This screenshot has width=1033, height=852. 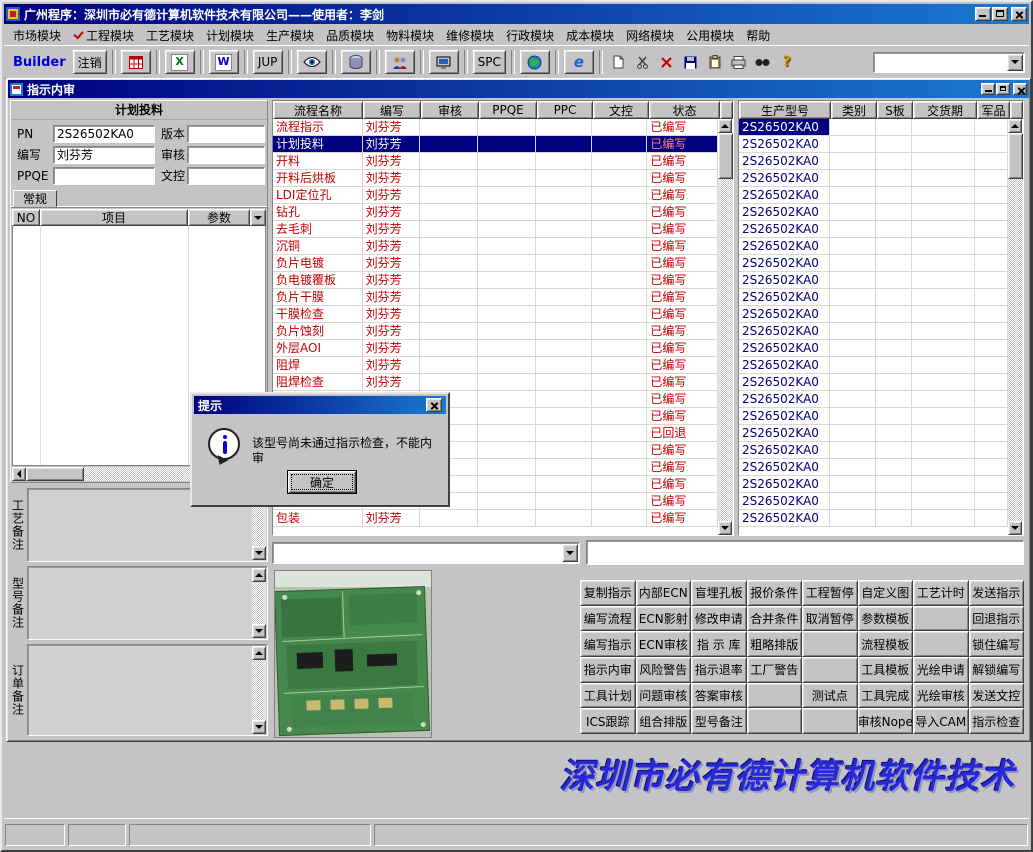 What do you see at coordinates (805, 552) in the screenshot?
I see `info-field` at bounding box center [805, 552].